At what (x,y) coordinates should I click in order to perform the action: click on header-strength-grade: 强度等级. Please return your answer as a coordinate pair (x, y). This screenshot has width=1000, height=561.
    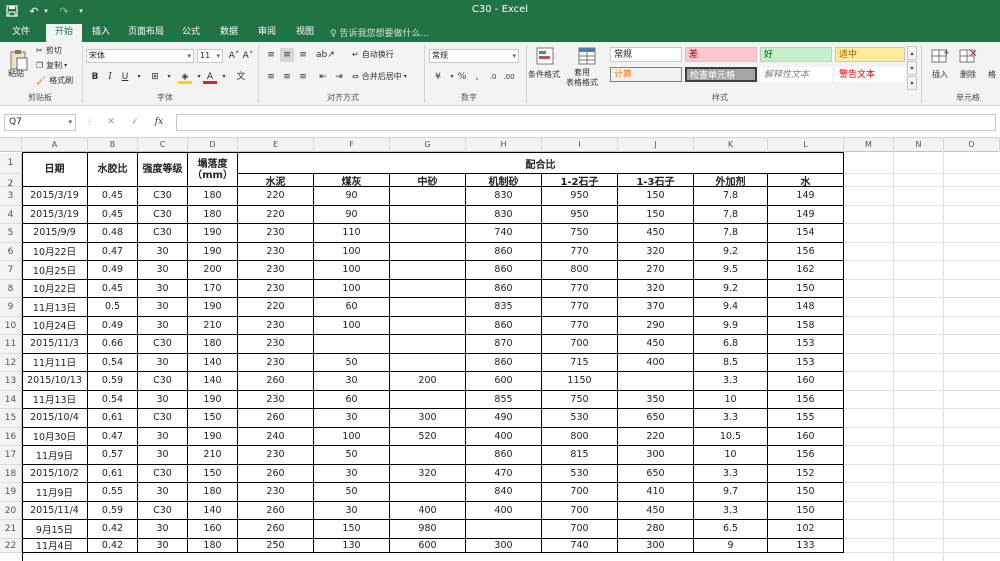
    Looking at the image, I should click on (163, 170).